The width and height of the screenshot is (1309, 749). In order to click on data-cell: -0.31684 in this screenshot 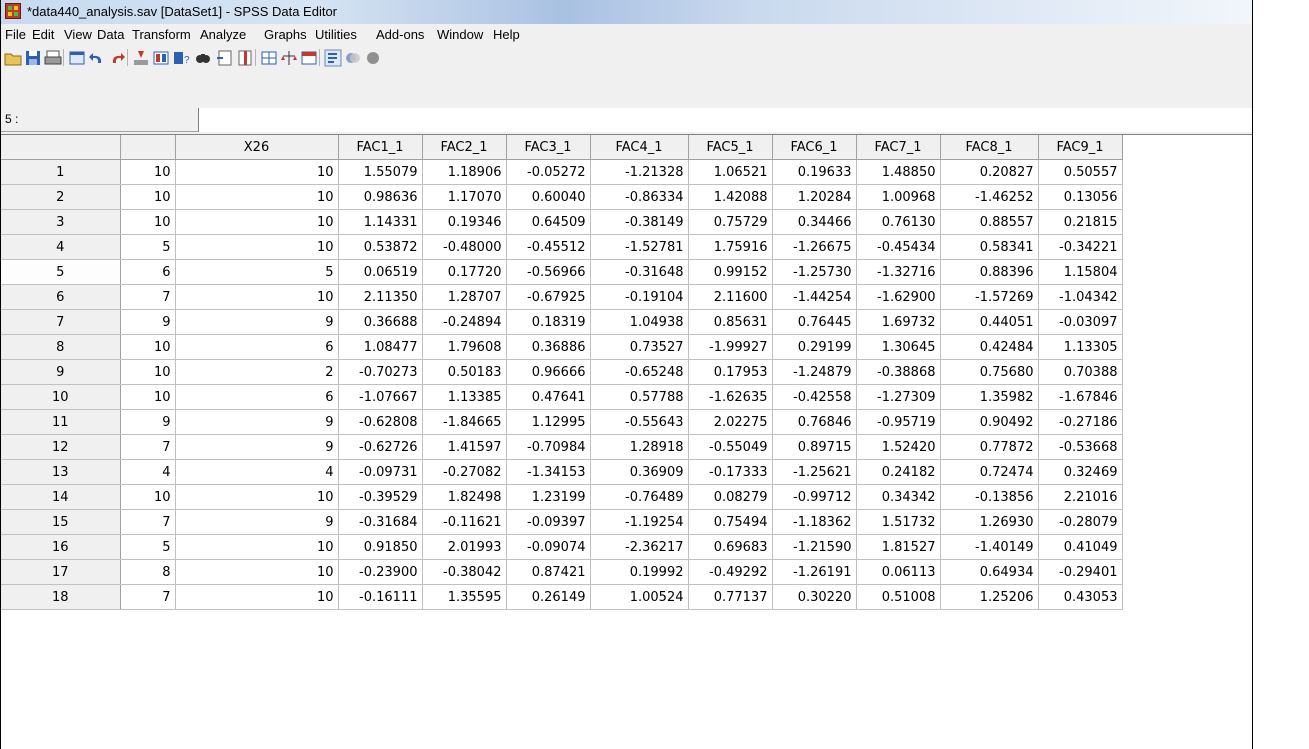, I will do `click(380, 522)`.